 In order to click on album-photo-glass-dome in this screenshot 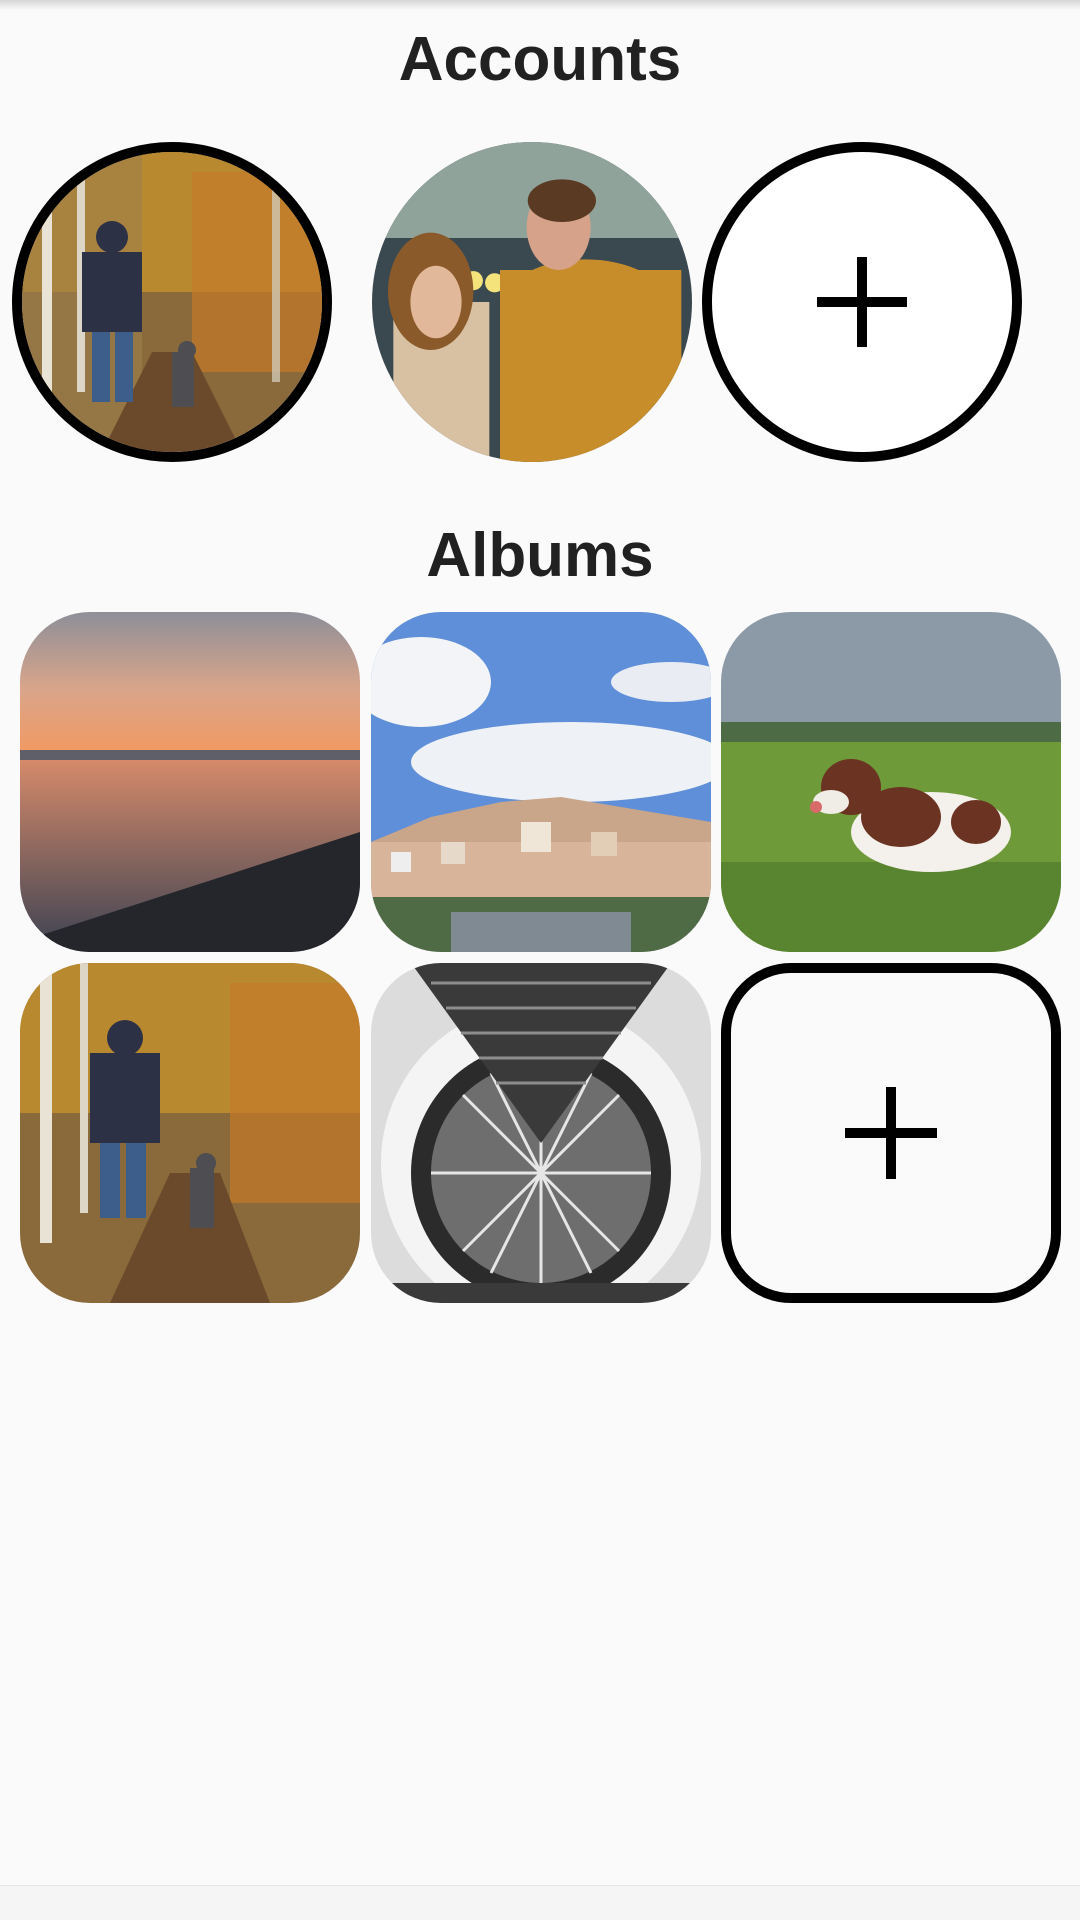, I will do `click(541, 1133)`.